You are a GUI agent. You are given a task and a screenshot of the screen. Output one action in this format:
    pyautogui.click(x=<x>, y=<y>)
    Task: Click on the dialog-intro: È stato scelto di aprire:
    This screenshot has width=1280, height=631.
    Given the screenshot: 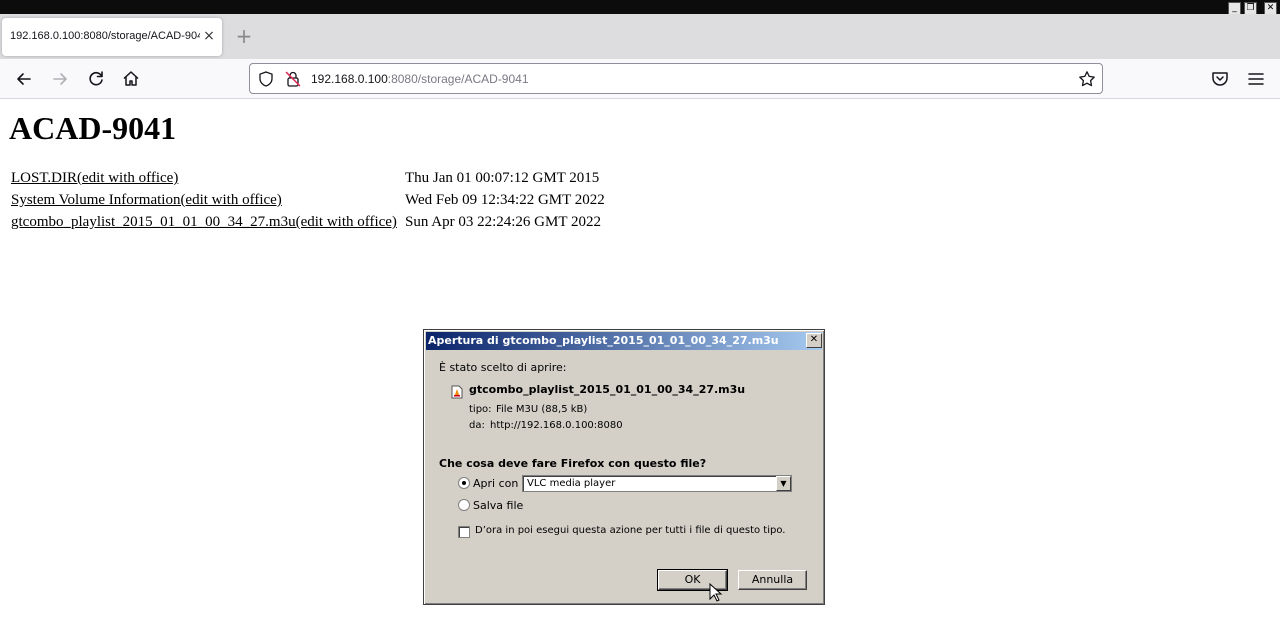 What is the action you would take?
    pyautogui.click(x=503, y=367)
    